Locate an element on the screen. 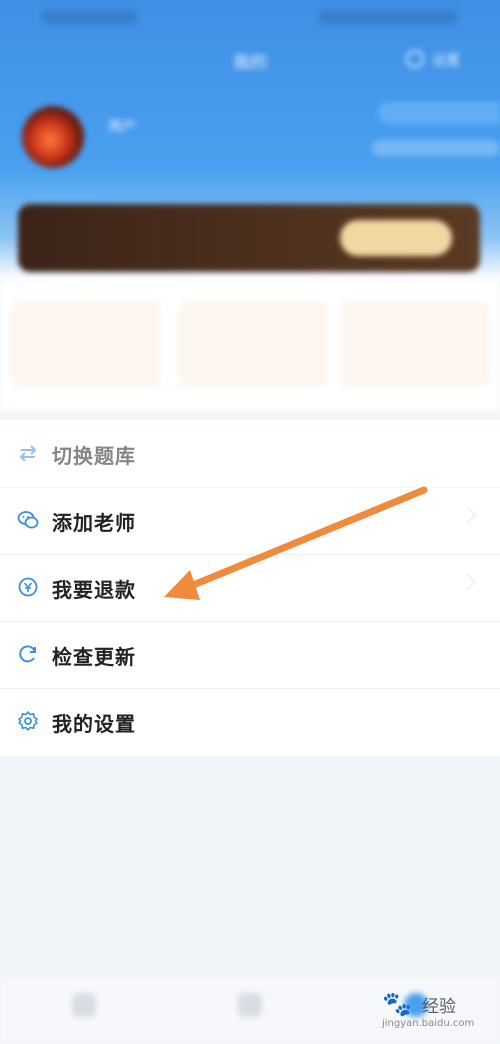 This screenshot has height=1044, width=500. paw-logo-icon: 🐾 is located at coordinates (397, 1004).